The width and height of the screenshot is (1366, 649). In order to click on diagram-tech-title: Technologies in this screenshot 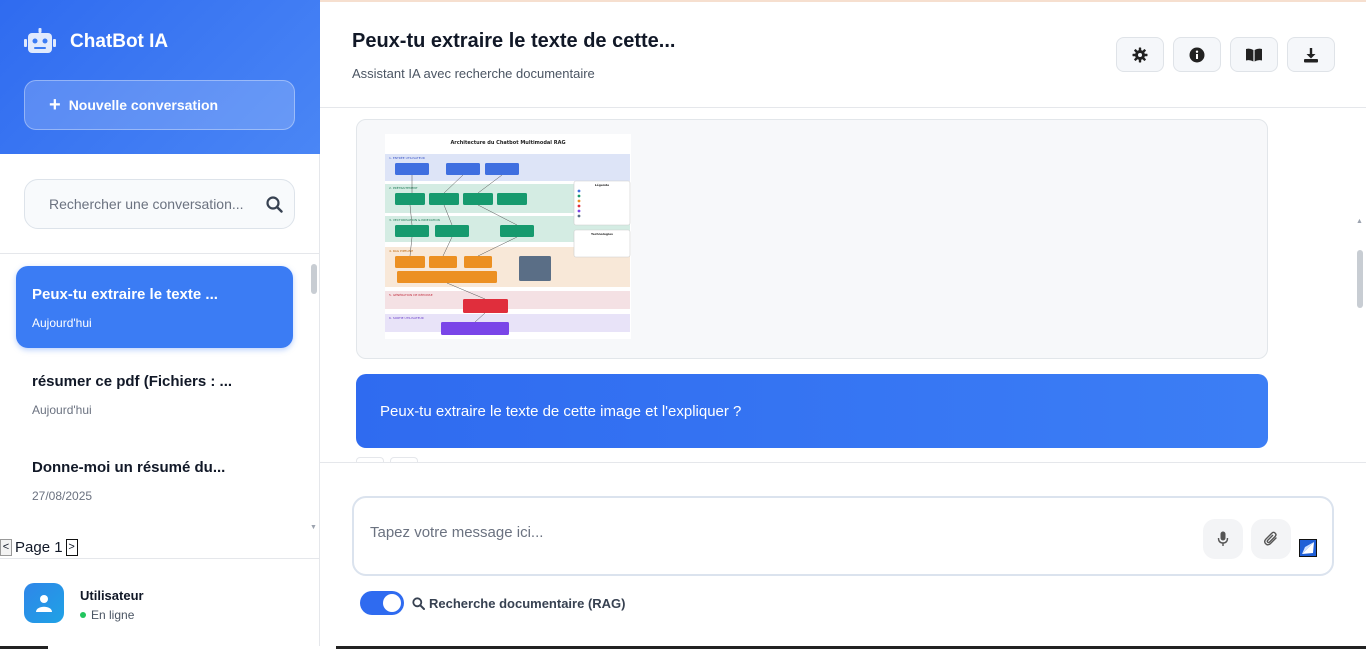, I will do `click(602, 234)`.